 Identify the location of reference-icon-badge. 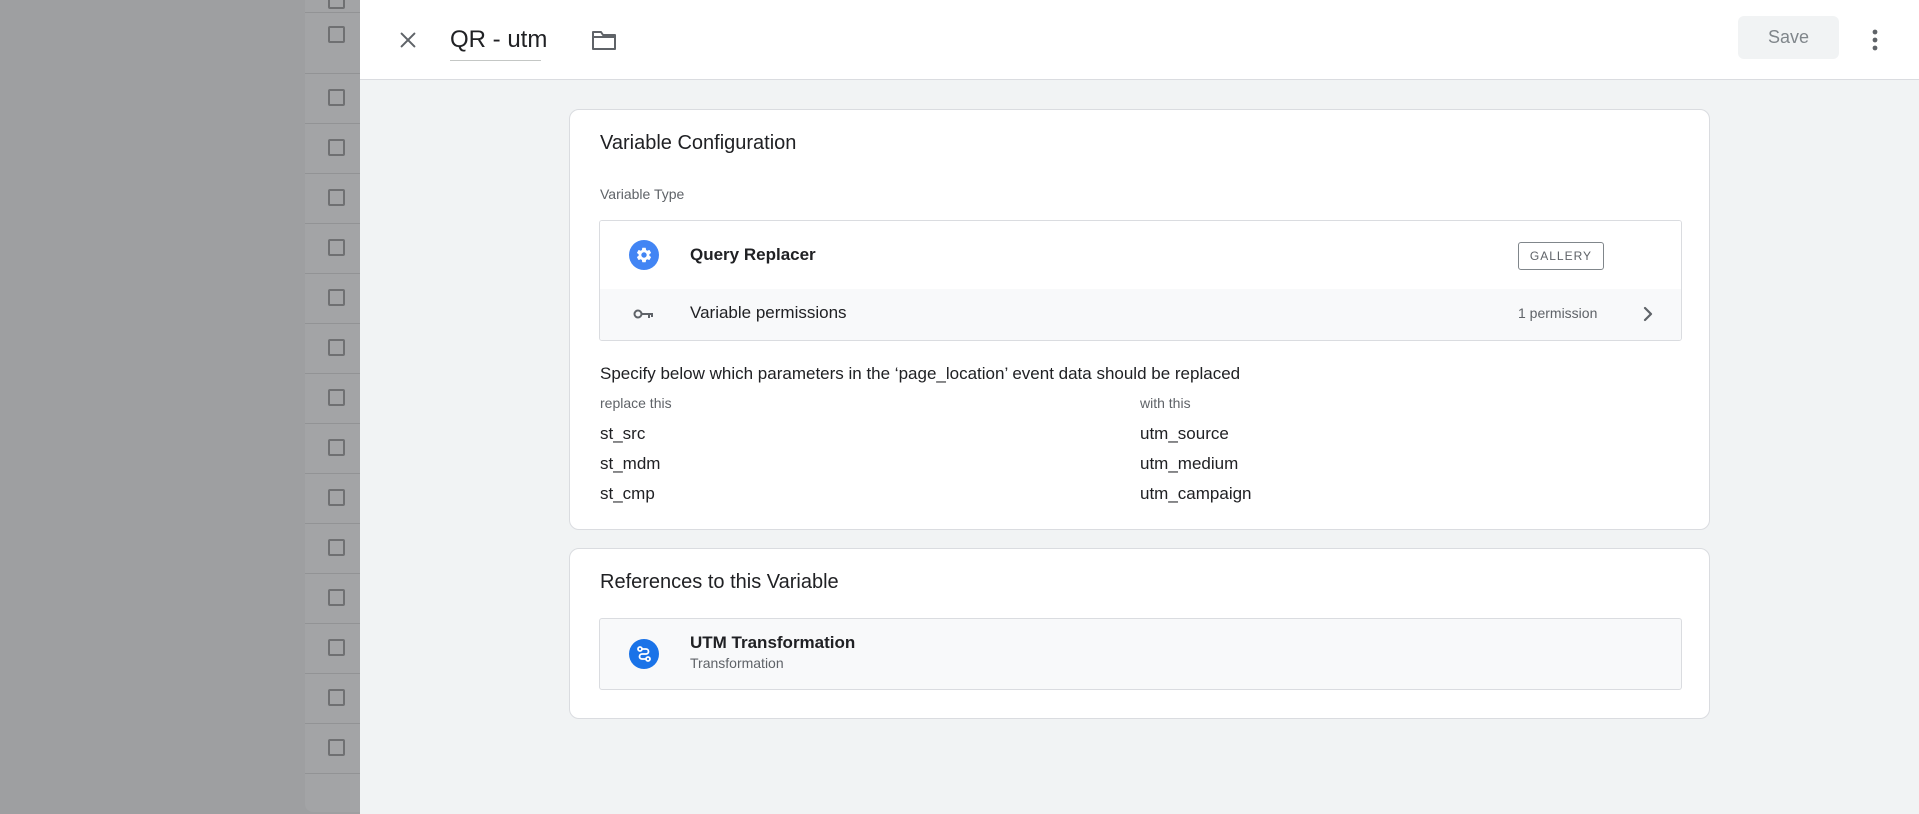
(644, 654).